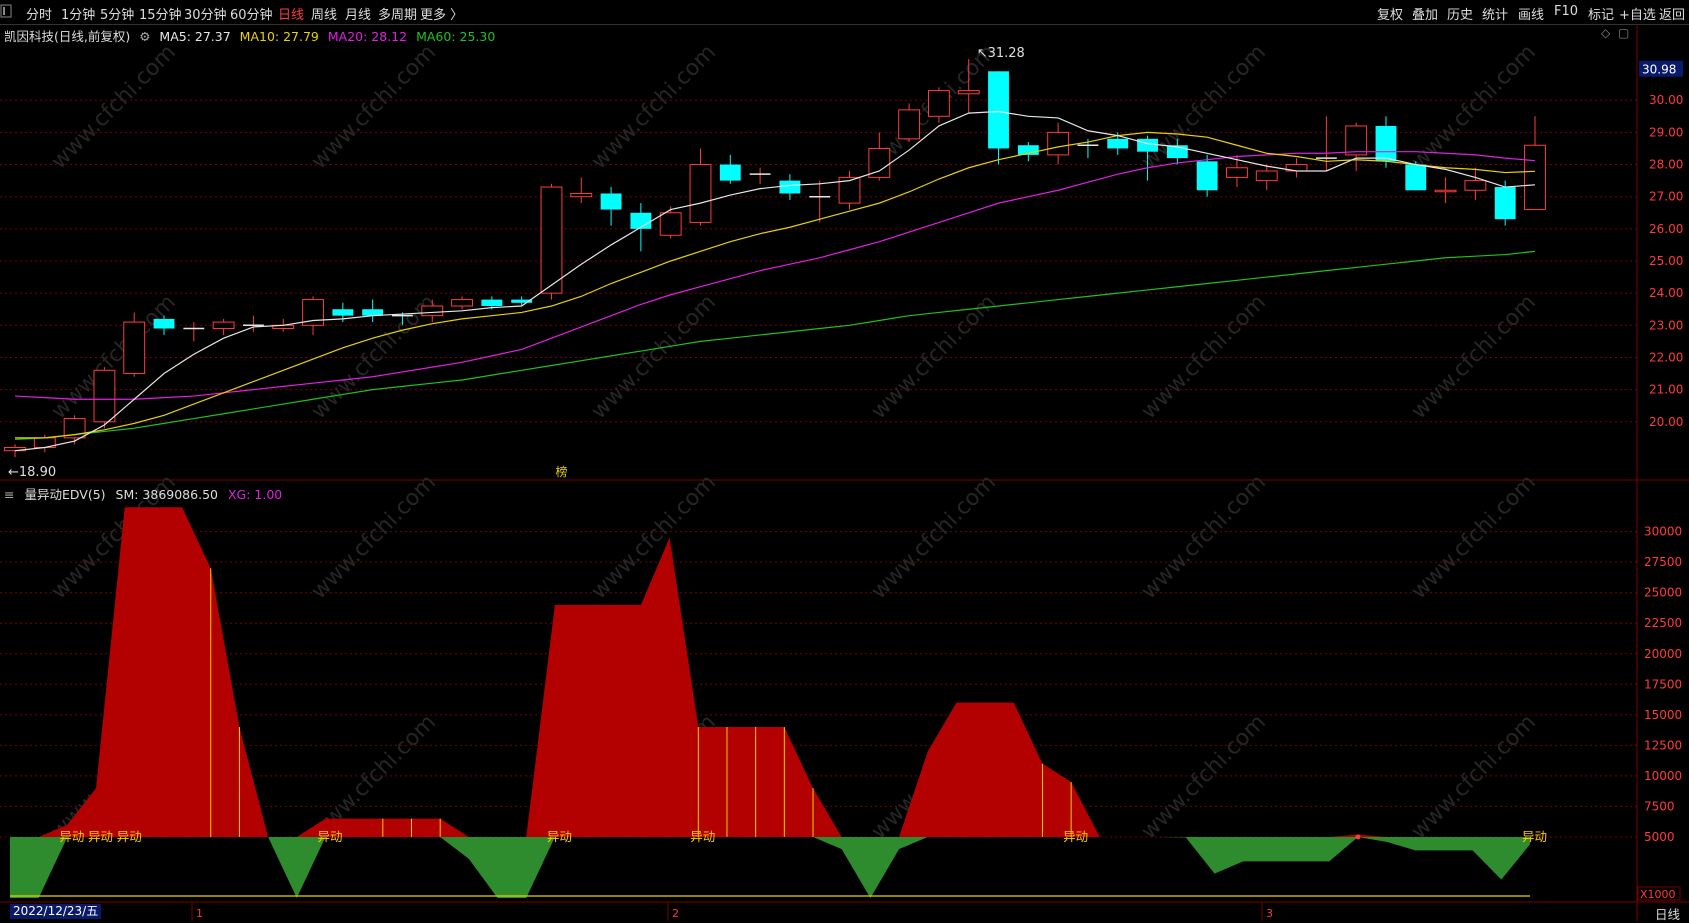 Image resolution: width=1689 pixels, height=923 pixels. Describe the element at coordinates (1663, 654) in the screenshot. I see `indicator-tick-label: 20000` at that location.